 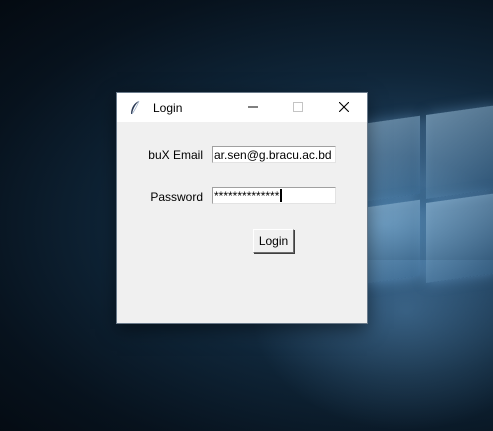 I want to click on windows-logo-wallpaper, so click(x=426, y=197).